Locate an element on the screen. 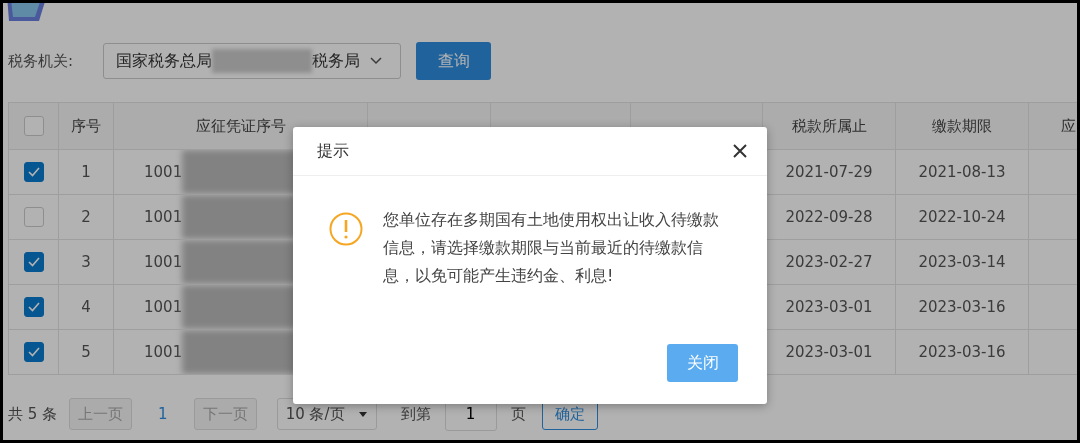  filter-label: 税务机关: is located at coordinates (41, 61).